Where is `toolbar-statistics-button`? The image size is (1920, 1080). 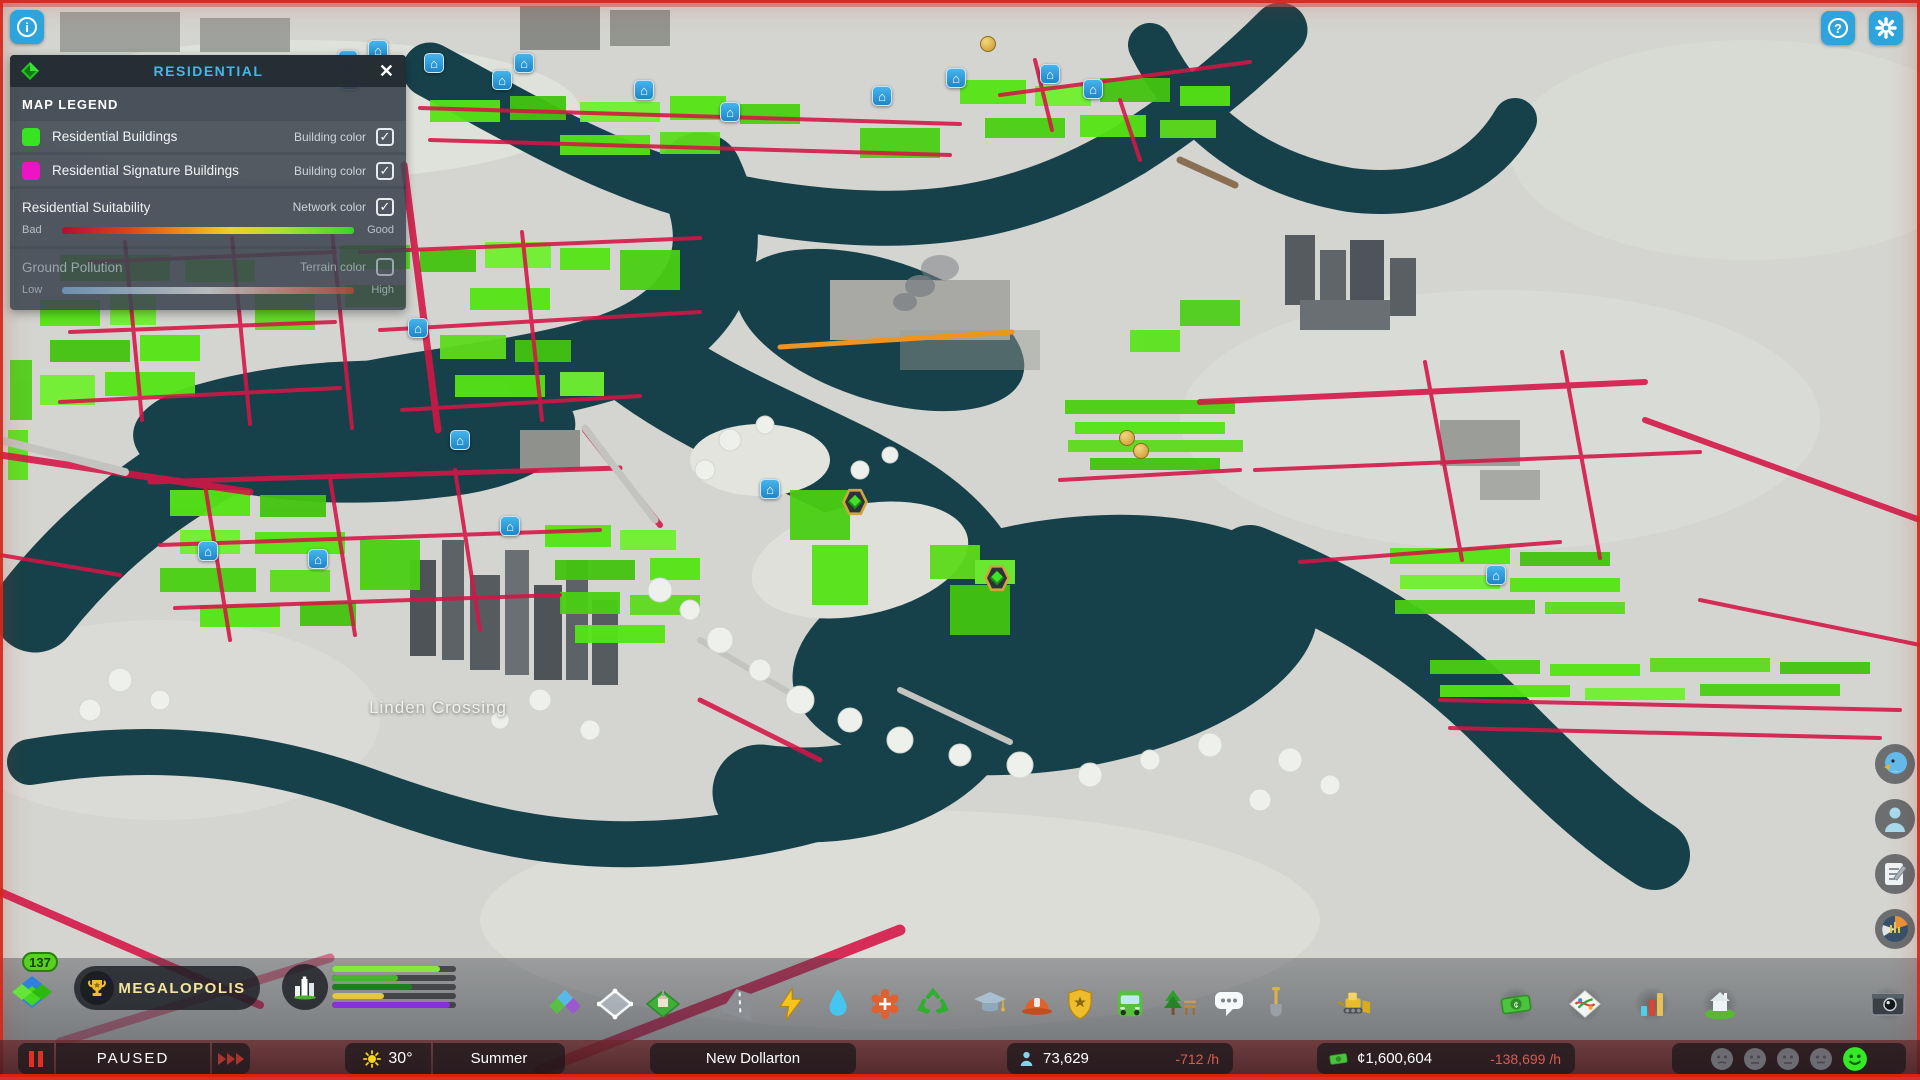 toolbar-statistics-button is located at coordinates (1652, 1004).